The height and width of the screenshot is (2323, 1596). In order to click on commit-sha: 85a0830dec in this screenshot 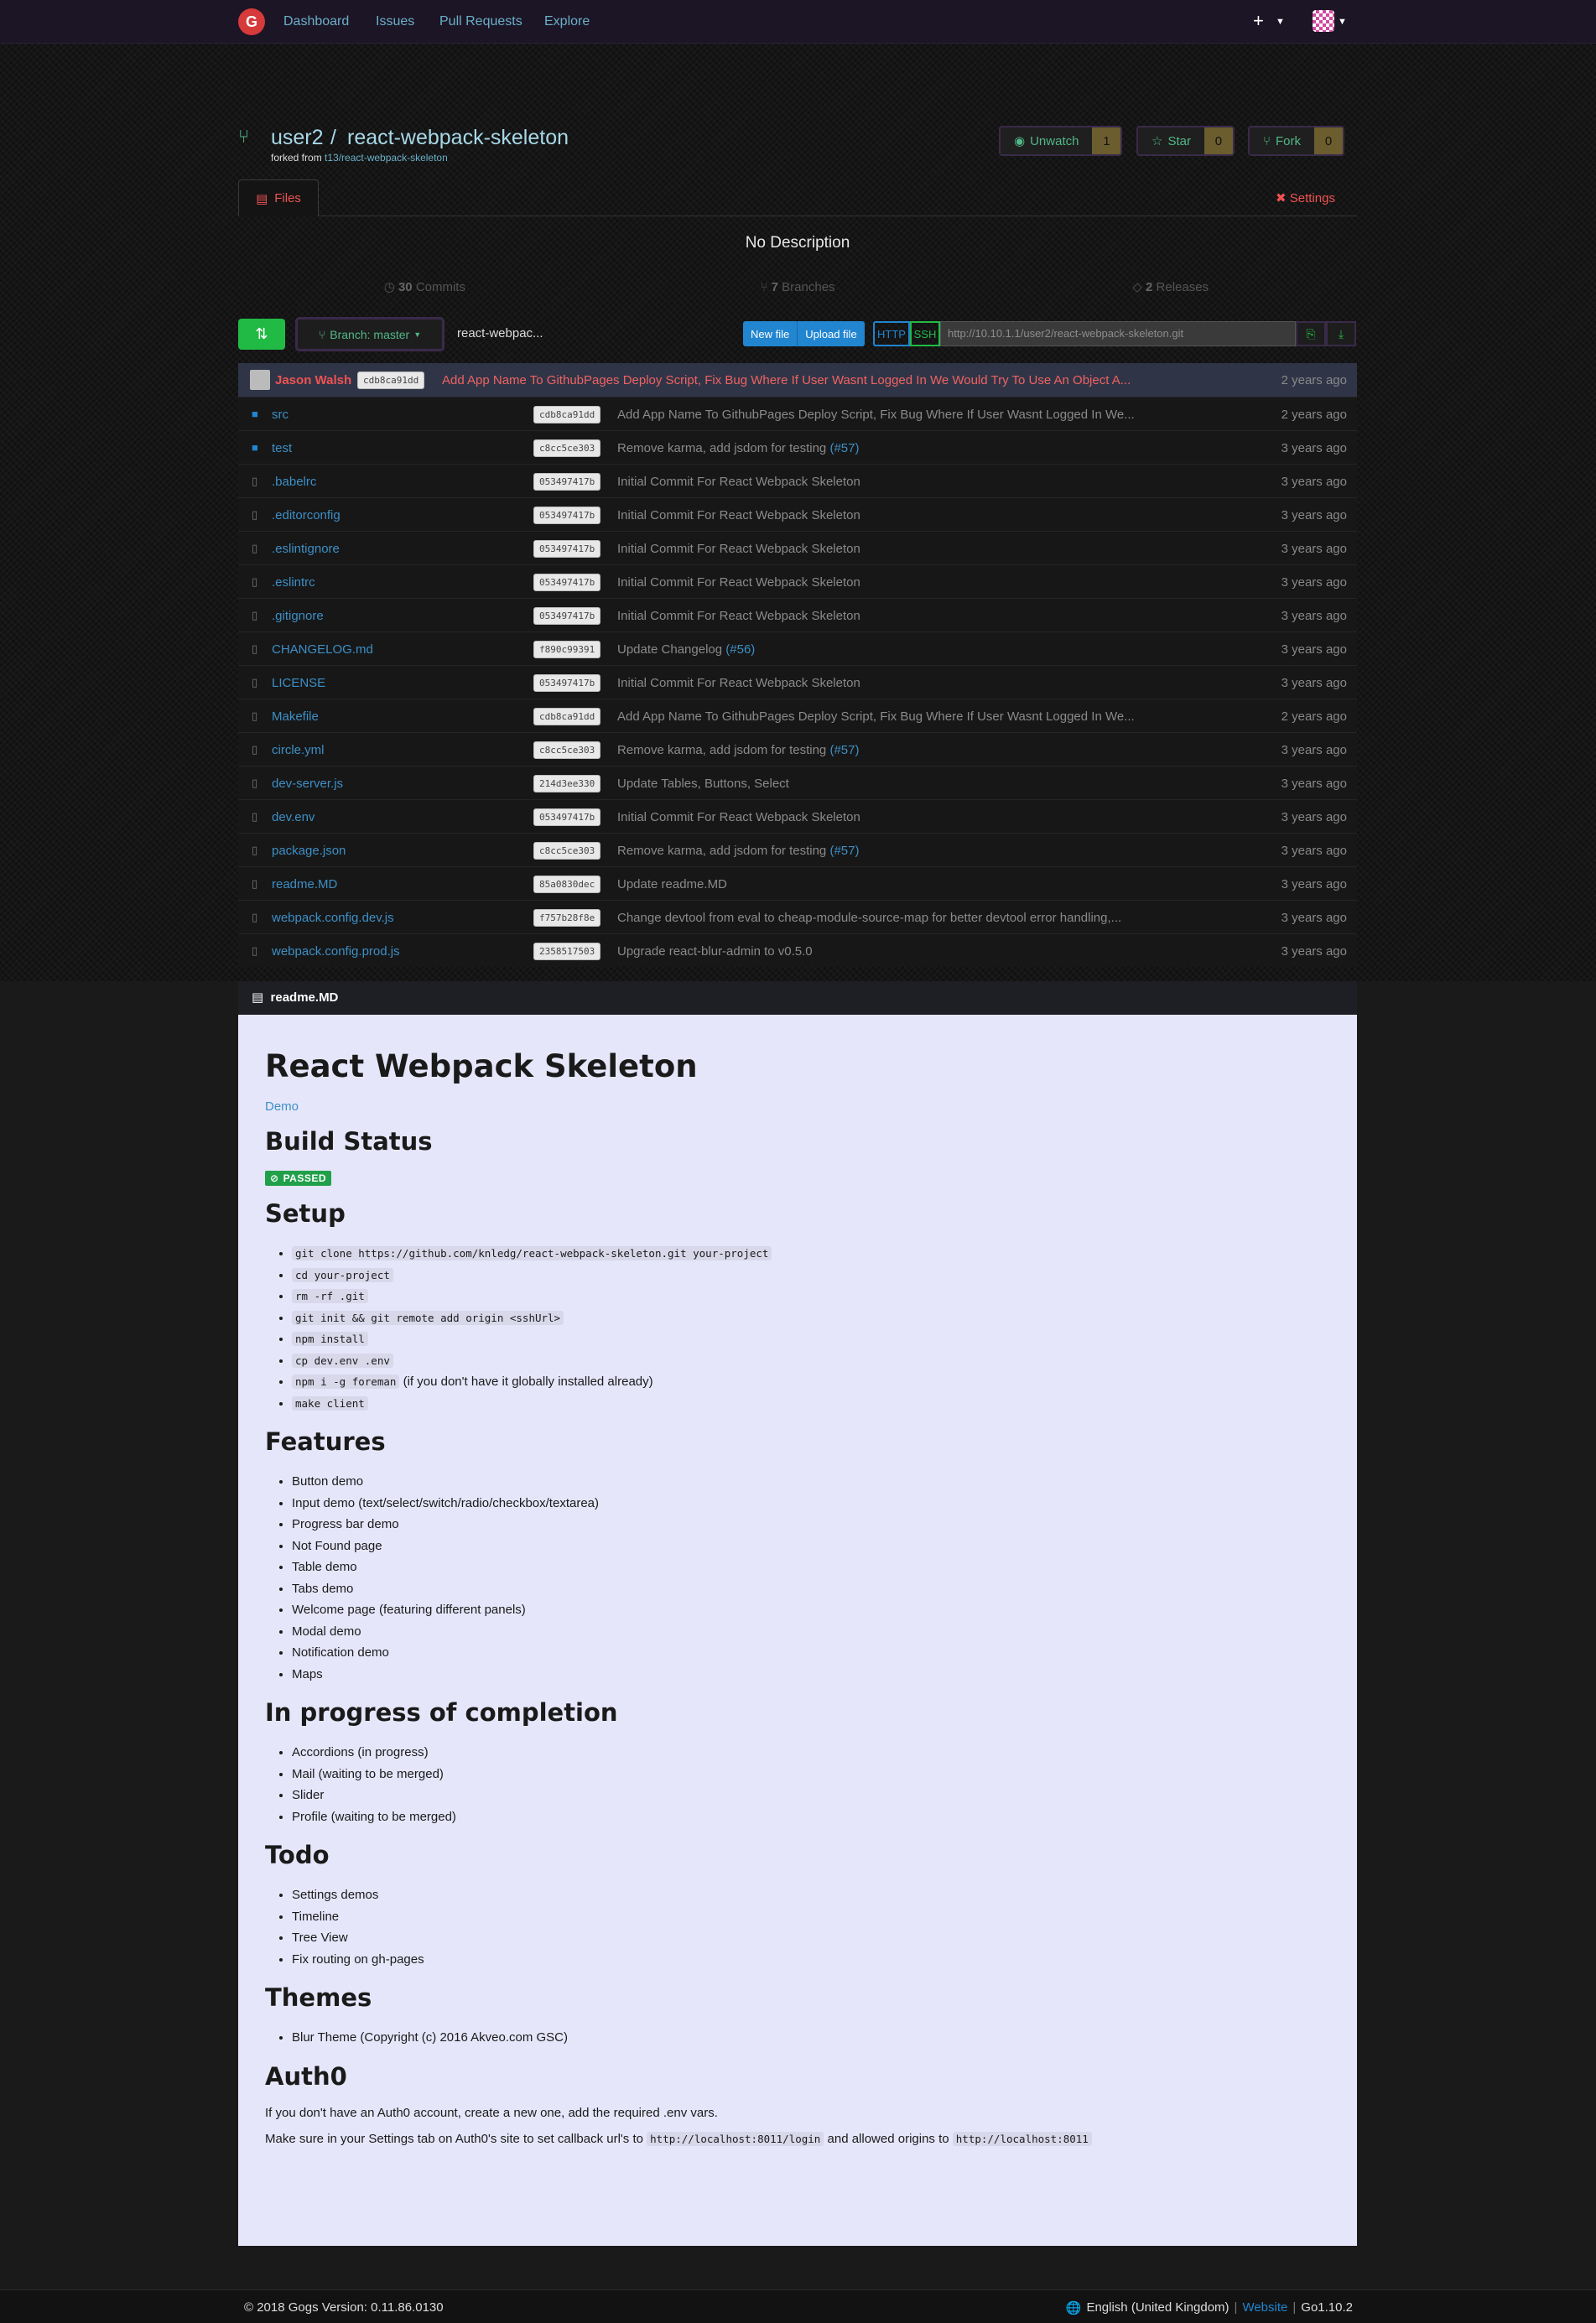, I will do `click(567, 885)`.